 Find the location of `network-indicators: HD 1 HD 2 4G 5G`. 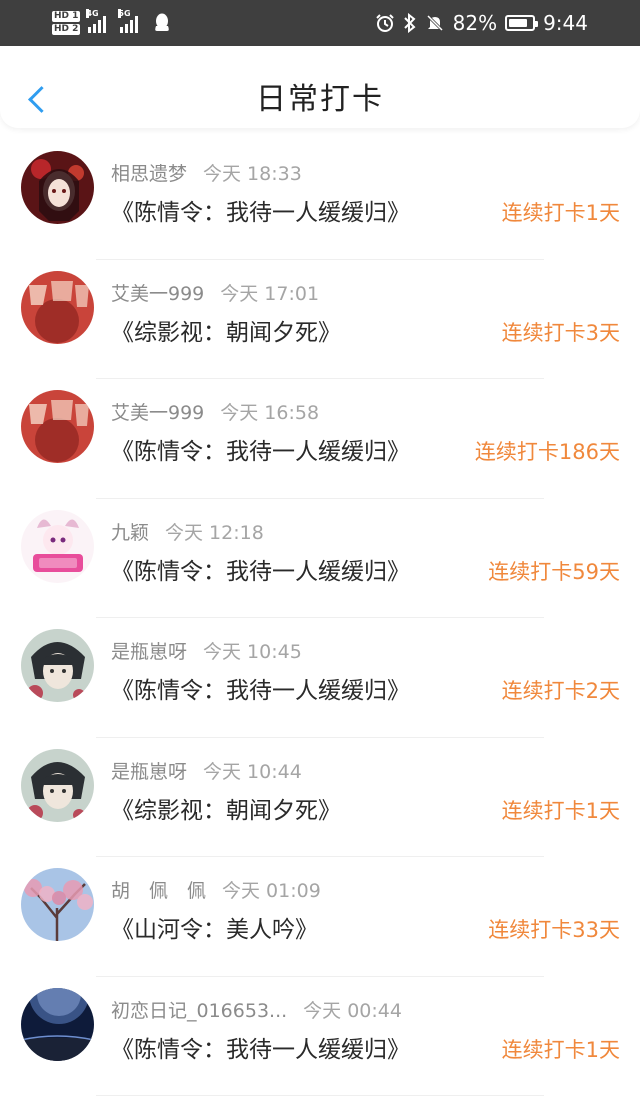

network-indicators: HD 1 HD 2 4G 5G is located at coordinates (112, 23).